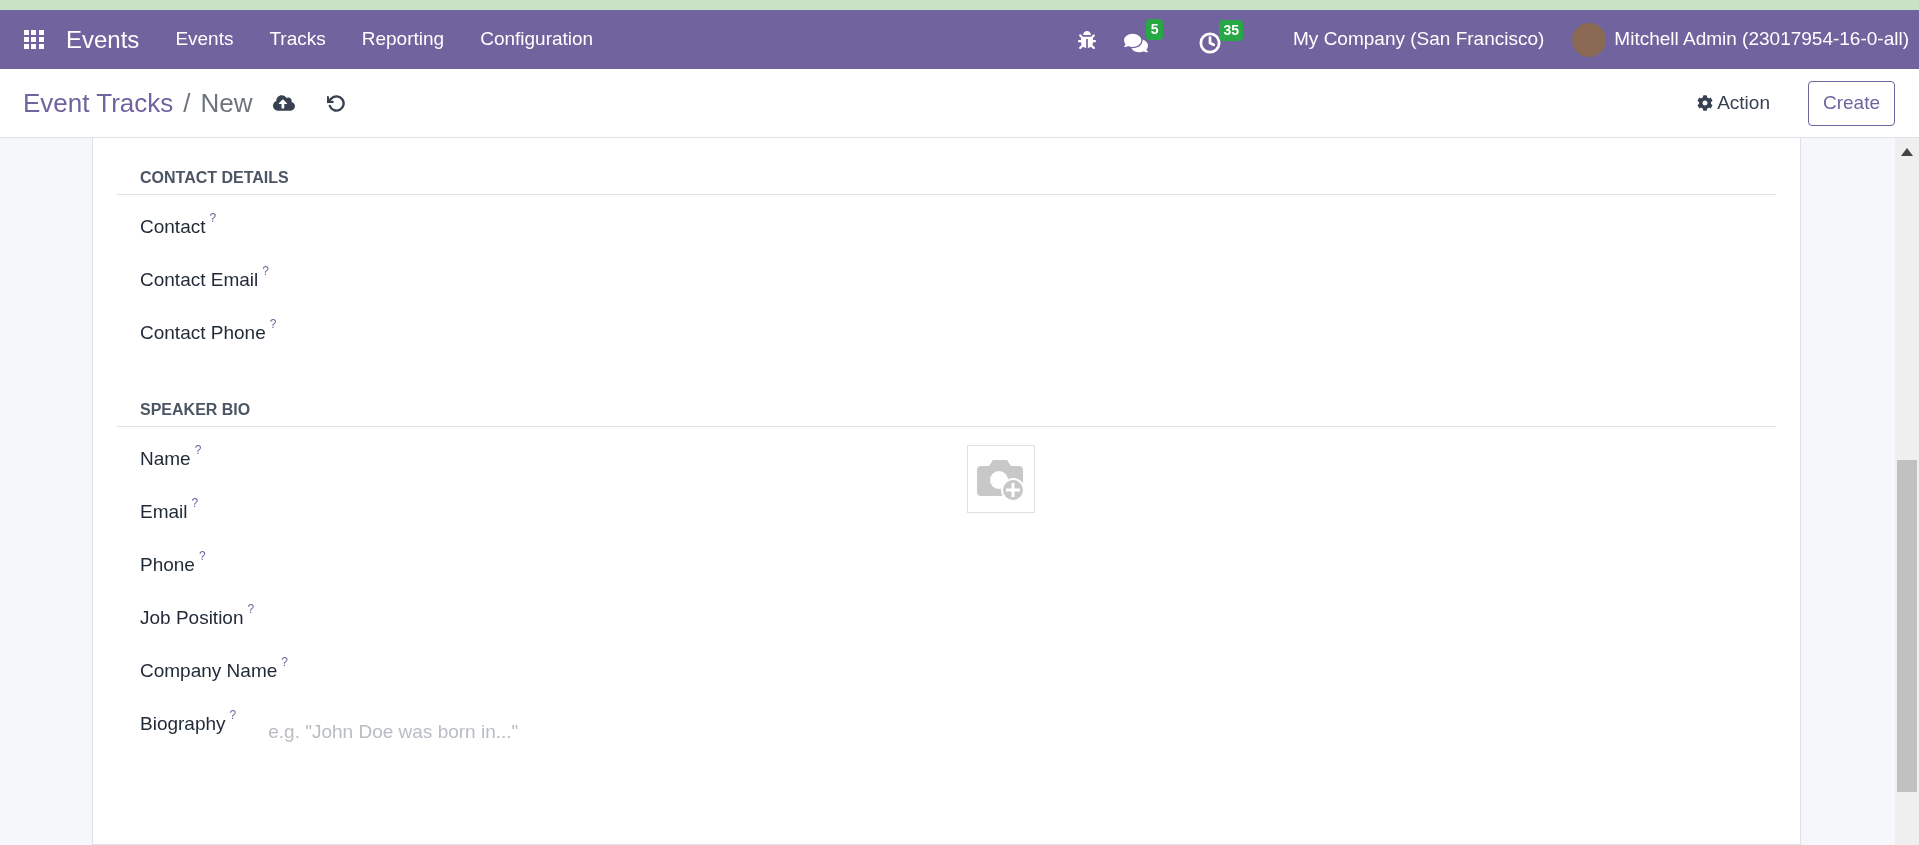 This screenshot has width=1919, height=845. Describe the element at coordinates (1733, 103) in the screenshot. I see `action-menu-button: Action` at that location.